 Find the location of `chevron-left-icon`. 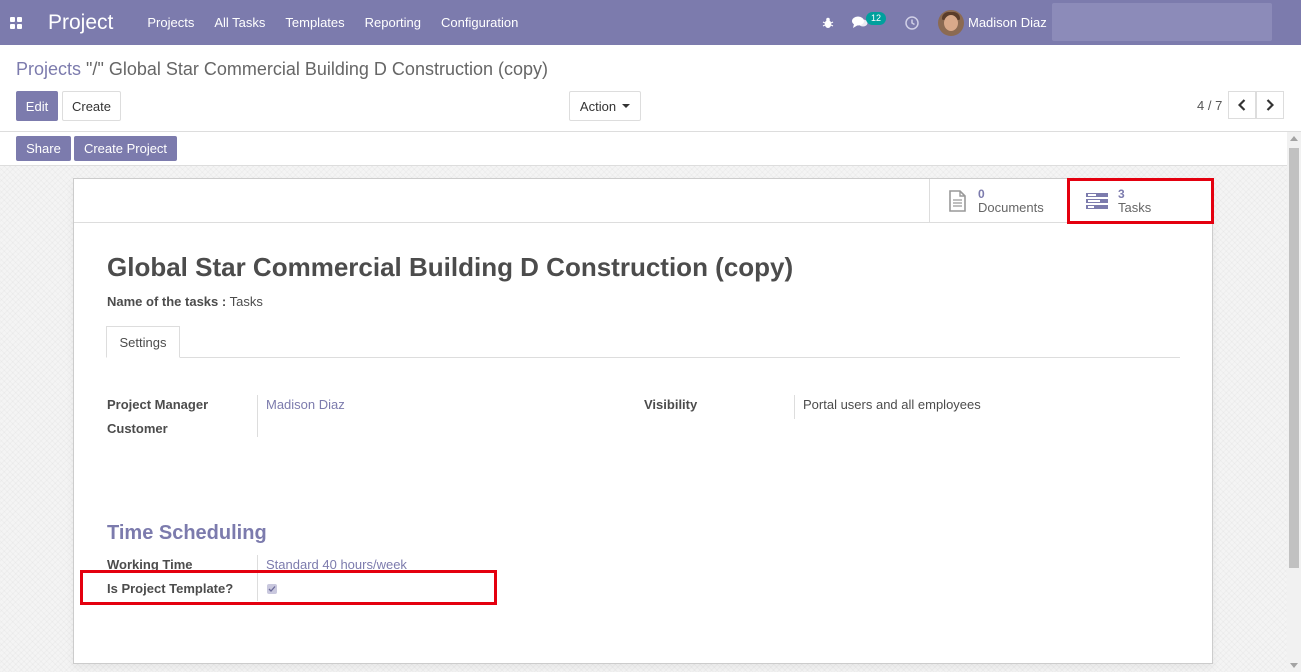

chevron-left-icon is located at coordinates (1242, 105).